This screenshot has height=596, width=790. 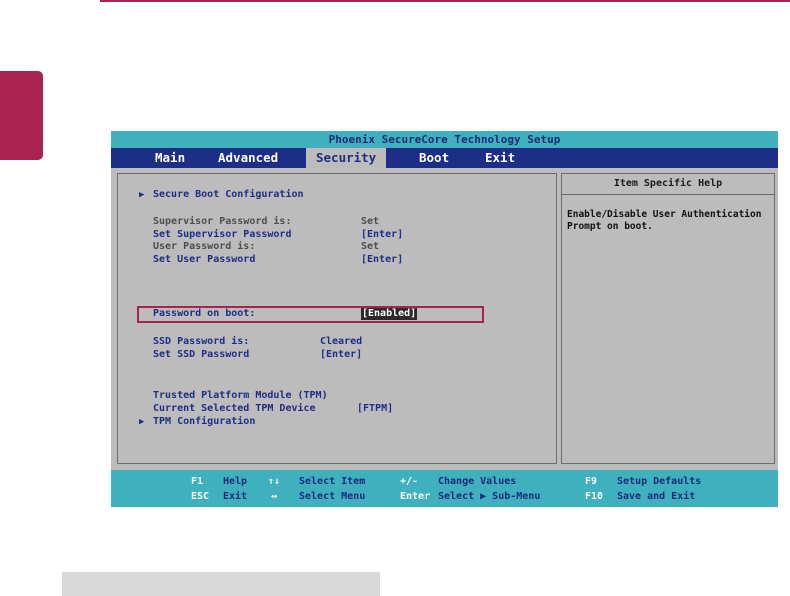 What do you see at coordinates (248, 158) in the screenshot?
I see `tab-advanced: Advanced` at bounding box center [248, 158].